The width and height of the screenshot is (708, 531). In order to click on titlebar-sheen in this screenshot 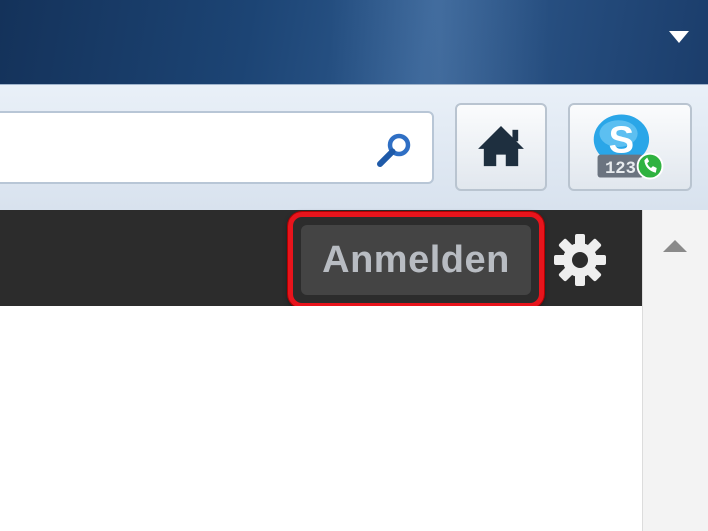, I will do `click(440, 42)`.